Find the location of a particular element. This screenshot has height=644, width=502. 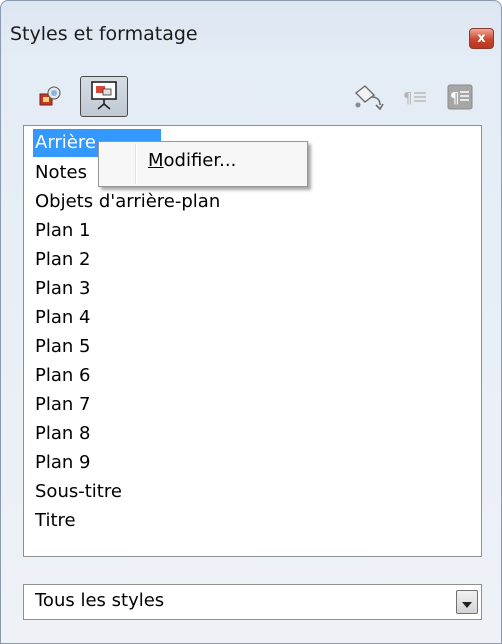

list-item: Plan 8 is located at coordinates (62, 434).